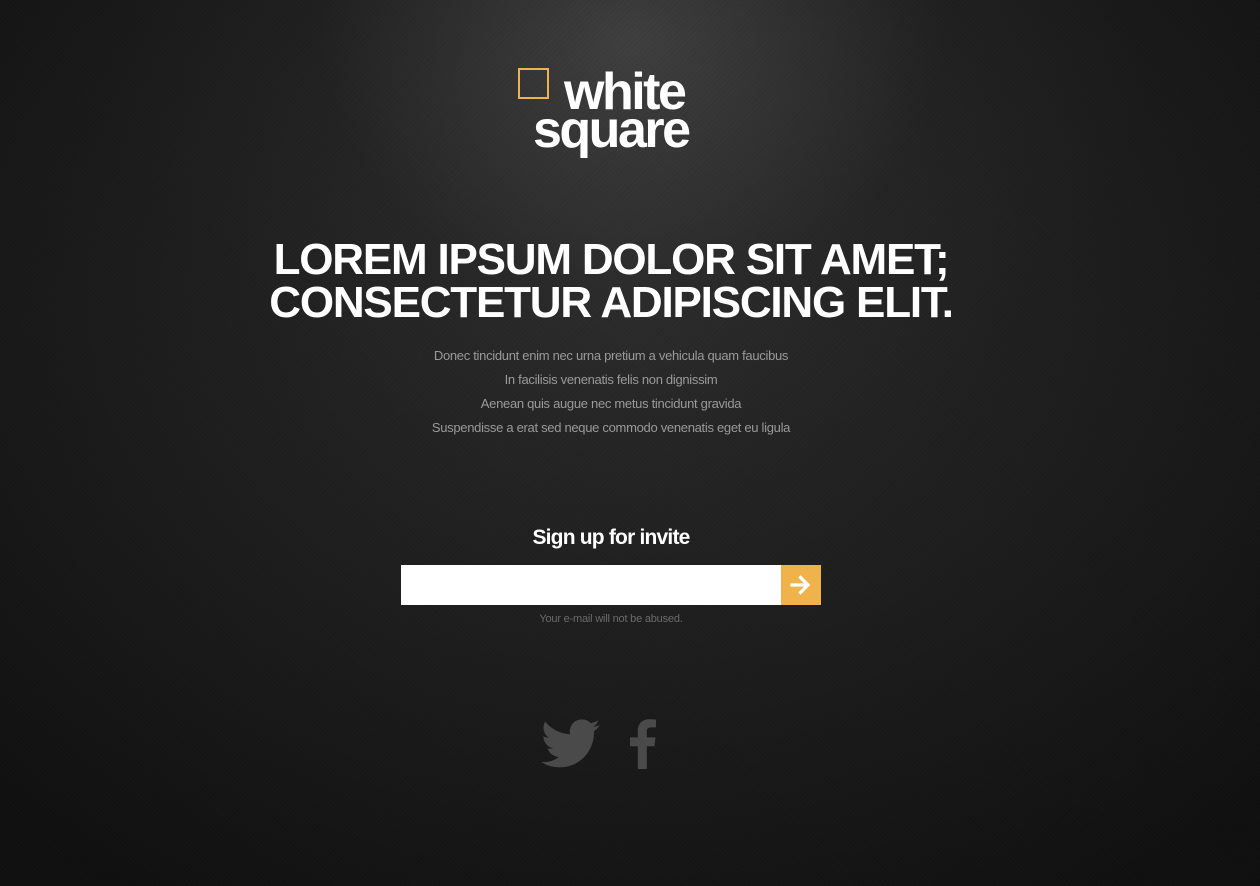  I want to click on facebook-icon, so click(643, 744).